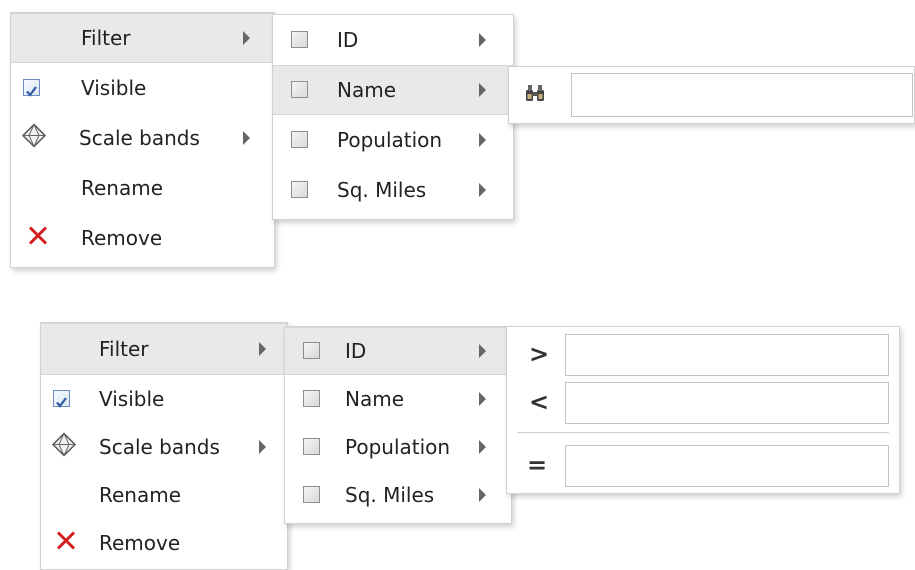 The height and width of the screenshot is (570, 915). Describe the element at coordinates (727, 355) in the screenshot. I see `greater-than-input` at that location.